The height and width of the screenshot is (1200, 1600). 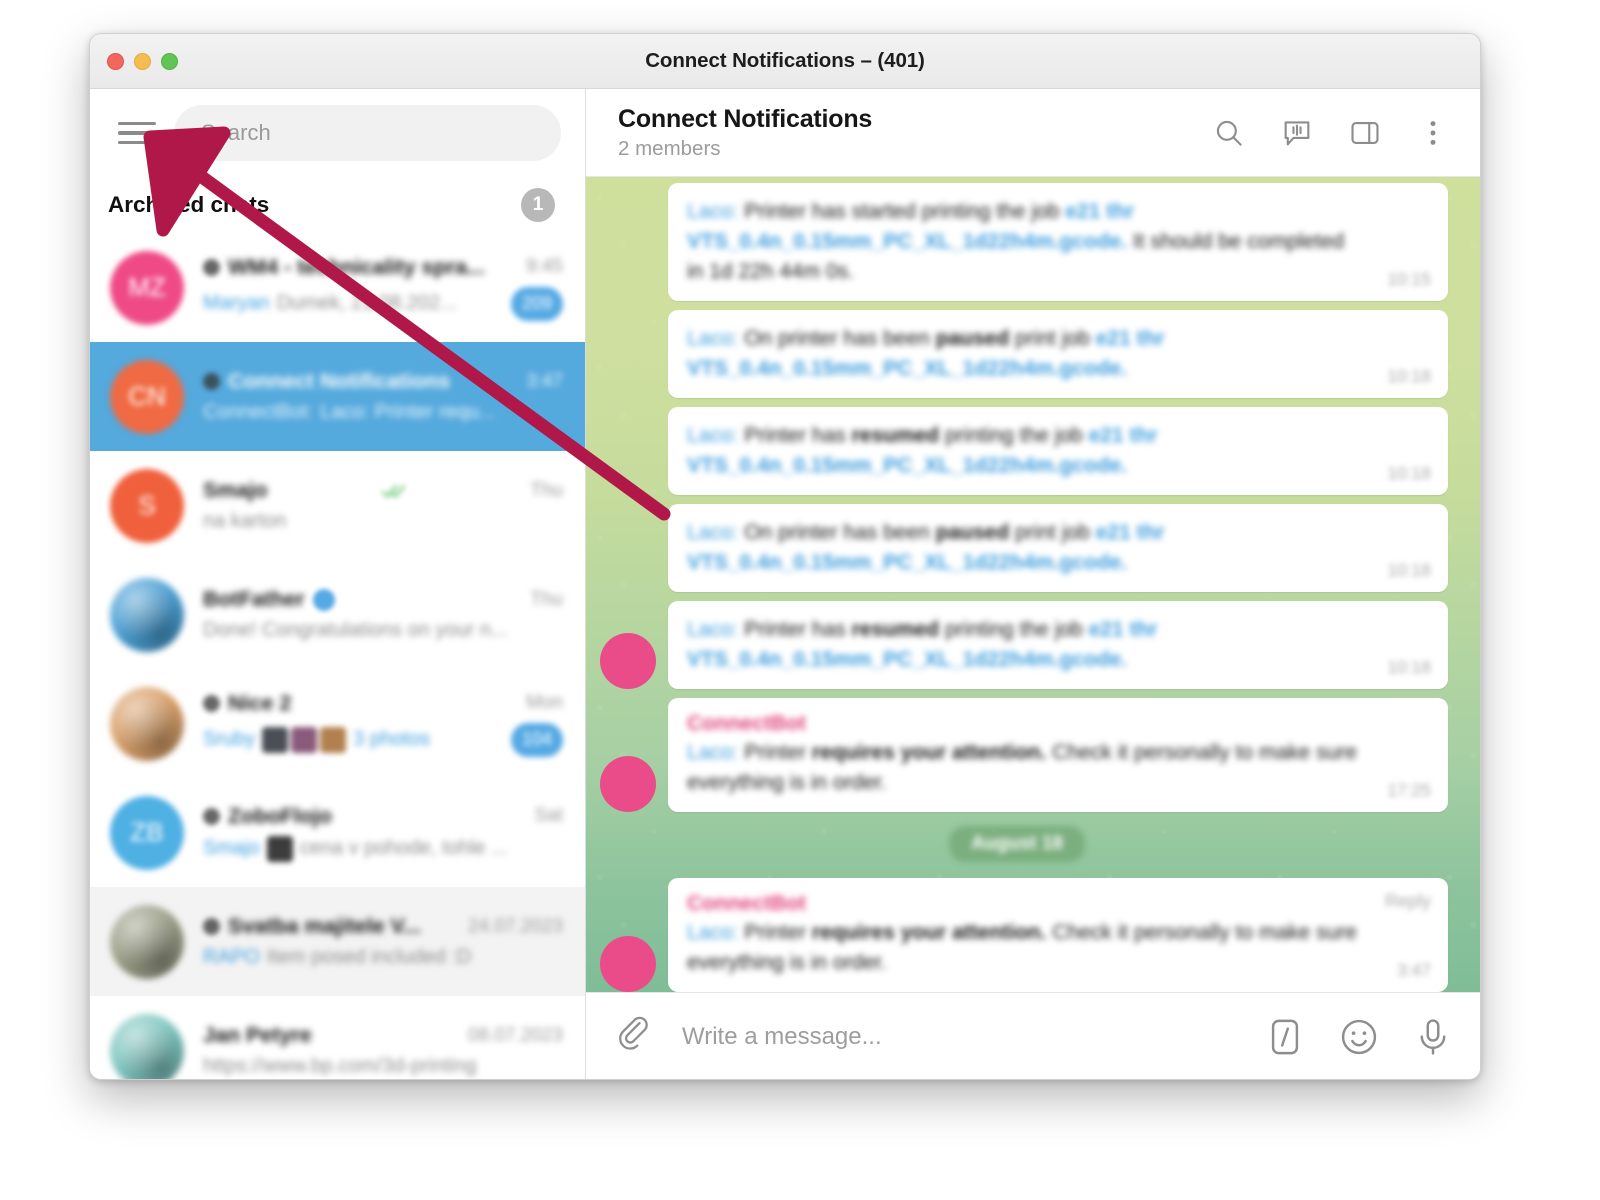 I want to click on unread-count-badge: 209, so click(x=536, y=303).